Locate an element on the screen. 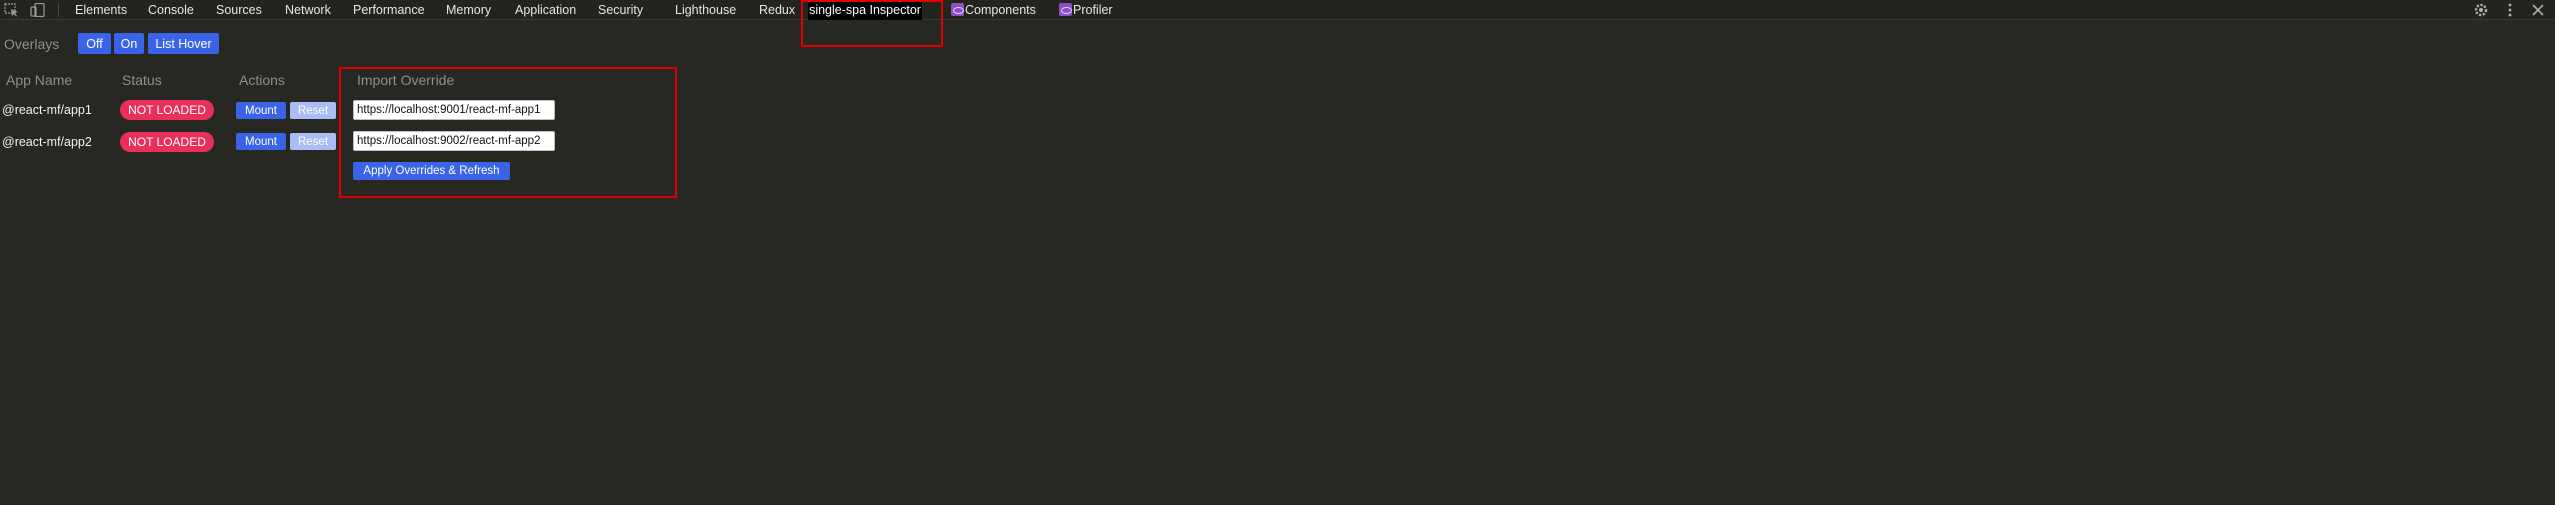 Image resolution: width=2555 pixels, height=505 pixels. column-header-app-name: App Name is located at coordinates (39, 80).